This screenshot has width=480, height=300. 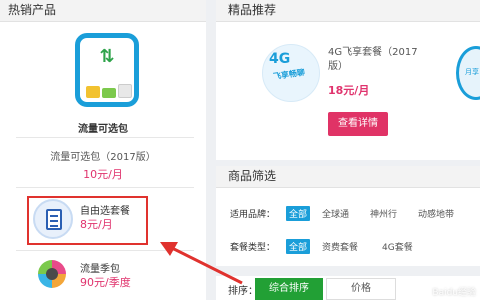 I want to click on featured-product-price: 10元/月, so click(x=103, y=174).